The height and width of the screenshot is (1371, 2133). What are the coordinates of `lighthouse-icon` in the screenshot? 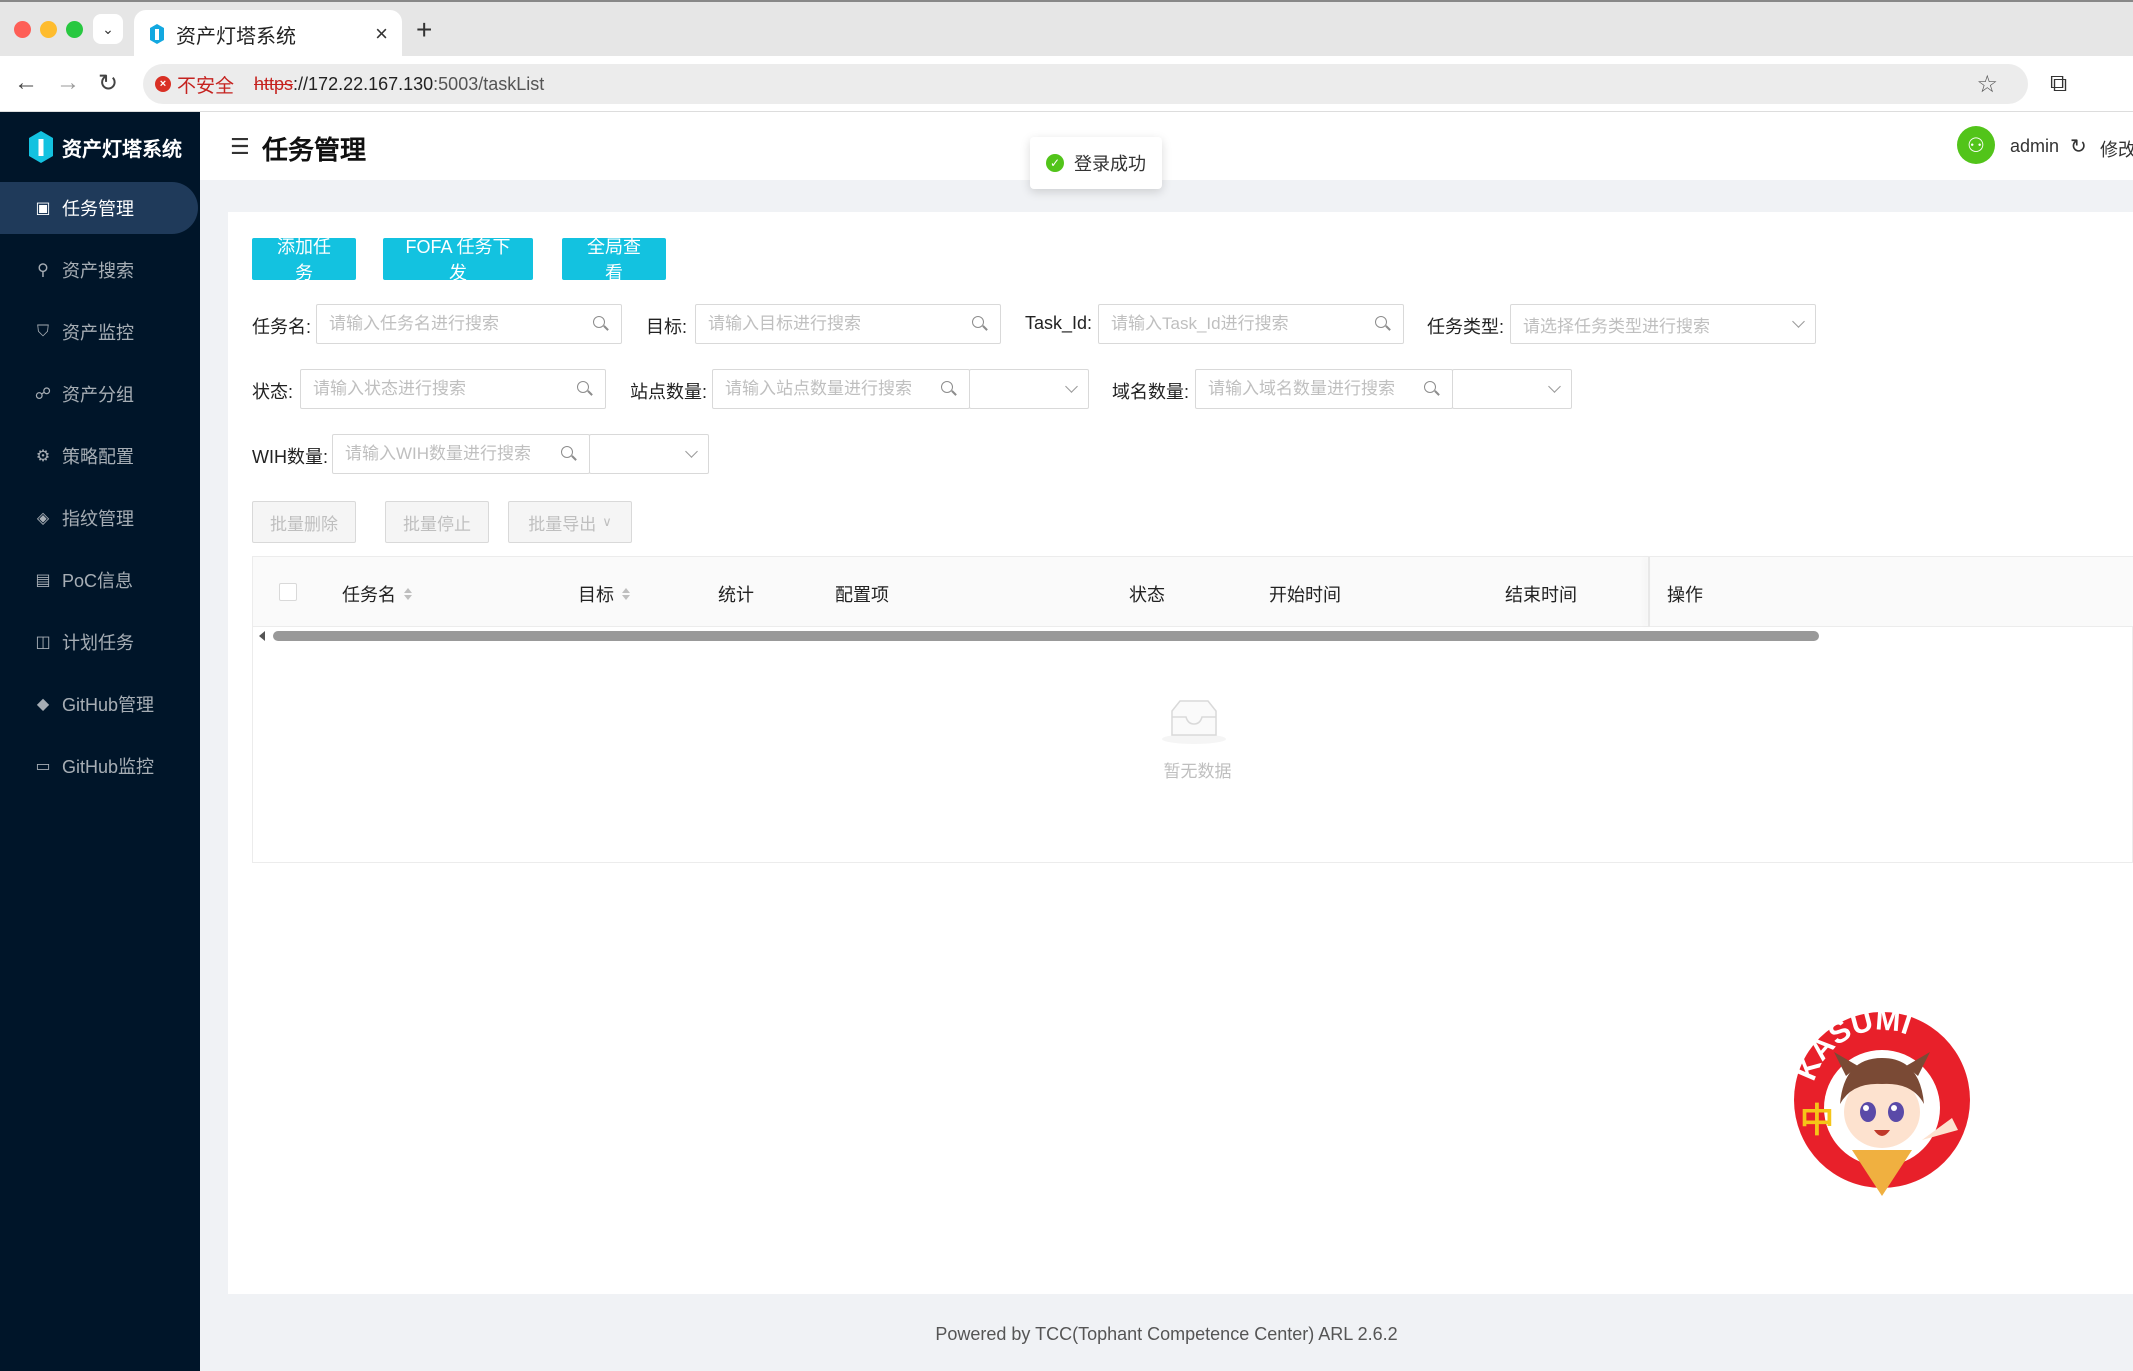 It's located at (157, 34).